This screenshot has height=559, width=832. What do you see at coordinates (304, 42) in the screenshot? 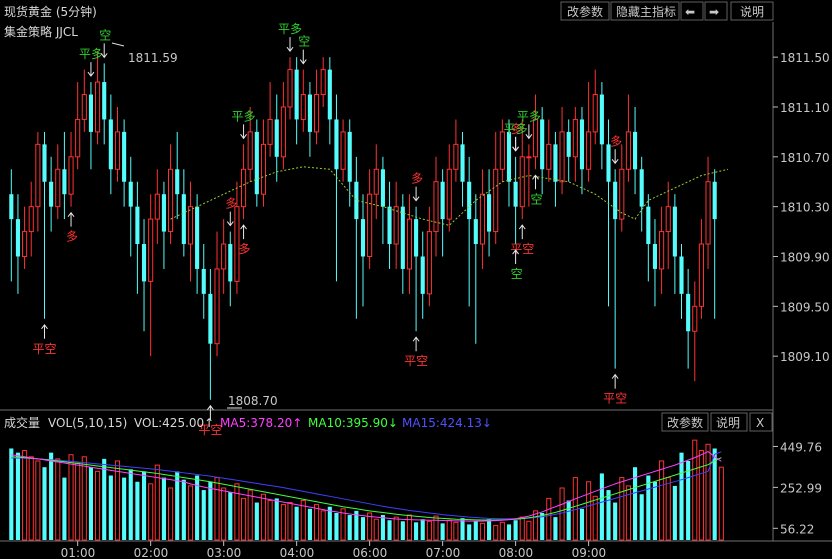
I see `signal-label: 空` at bounding box center [304, 42].